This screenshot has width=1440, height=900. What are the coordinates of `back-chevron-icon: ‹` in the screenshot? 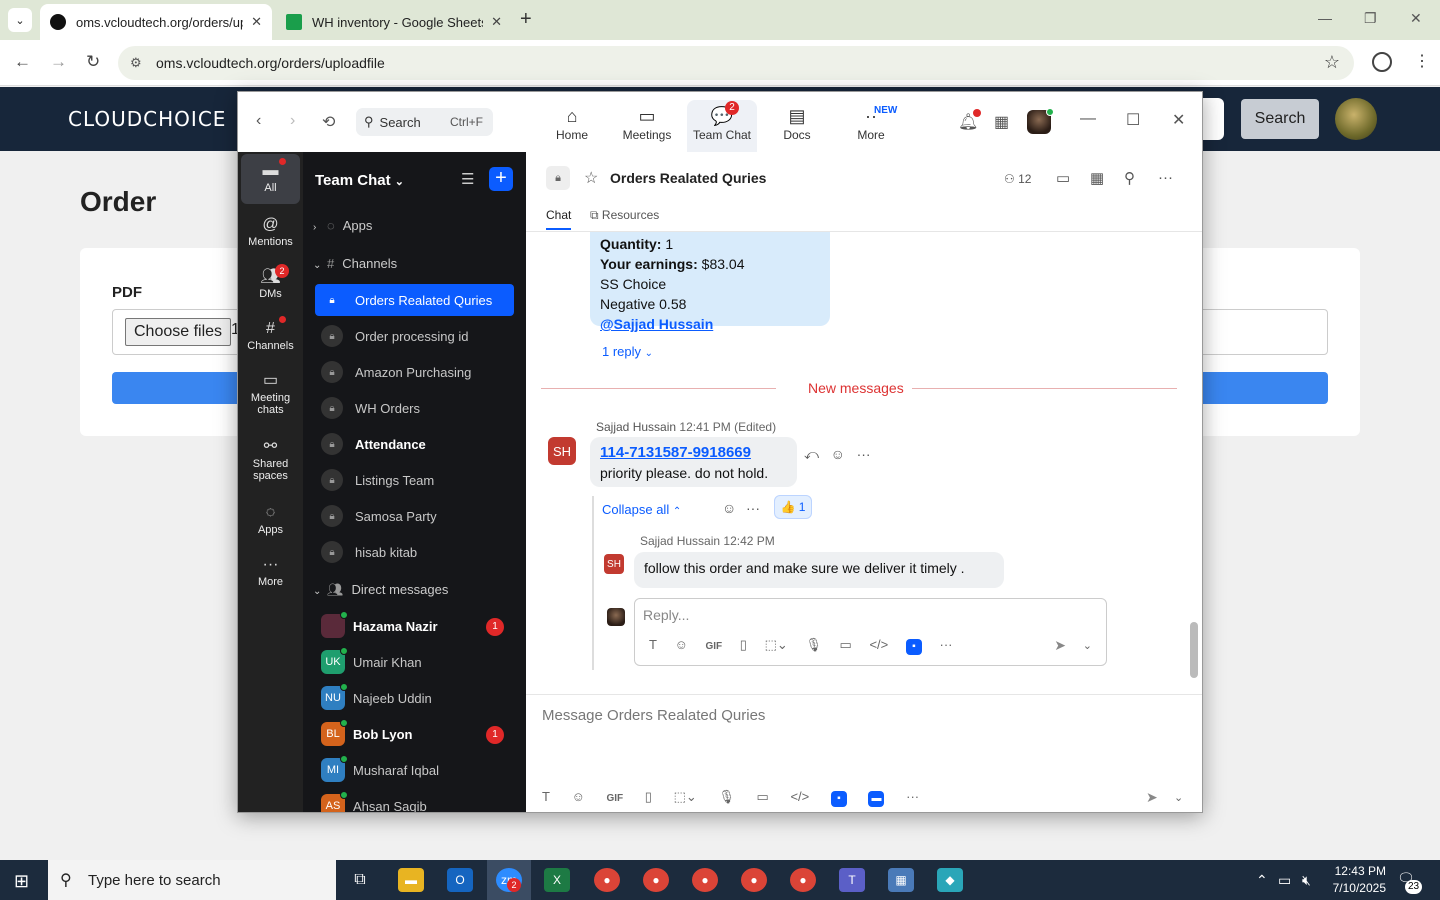 It's located at (258, 121).